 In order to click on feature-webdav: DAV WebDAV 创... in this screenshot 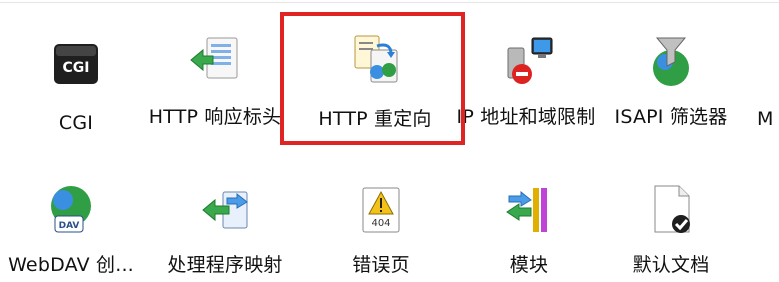, I will do `click(73, 232)`.